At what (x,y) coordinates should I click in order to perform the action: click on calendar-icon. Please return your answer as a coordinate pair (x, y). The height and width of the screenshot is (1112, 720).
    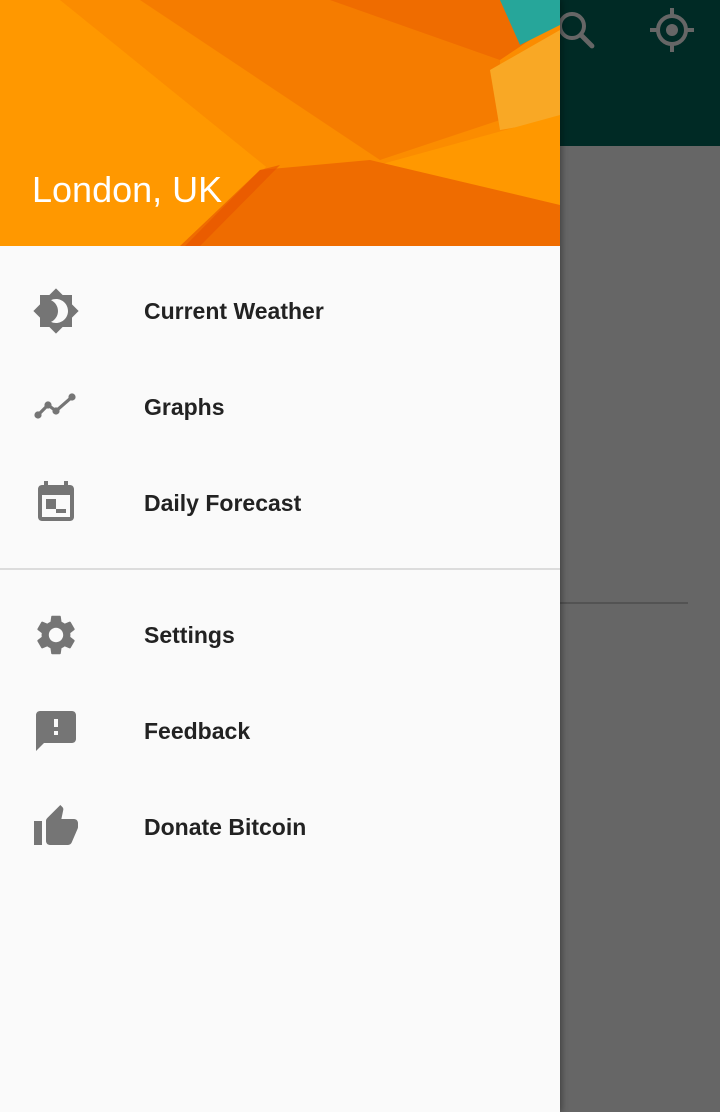
    Looking at the image, I should click on (56, 503).